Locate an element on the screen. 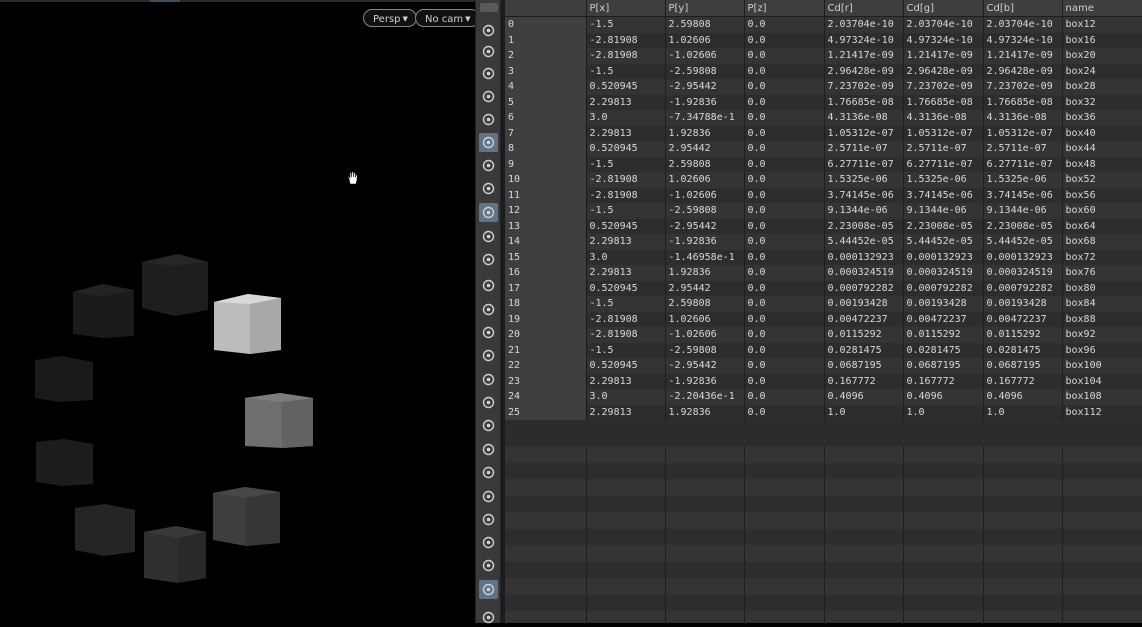 The width and height of the screenshot is (1142, 627). point-icon is located at coordinates (488, 285).